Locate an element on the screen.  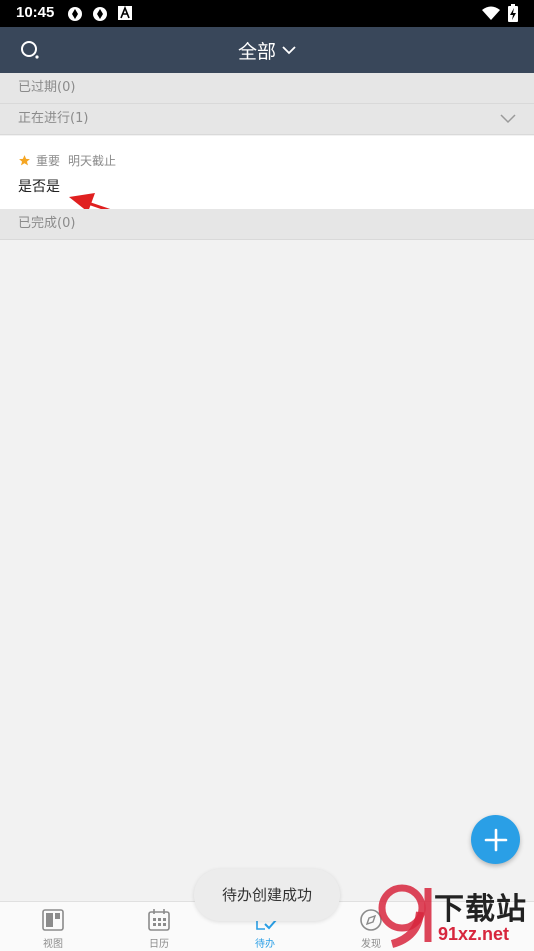
section-in-progress: 正在进行(1) is located at coordinates (267, 119).